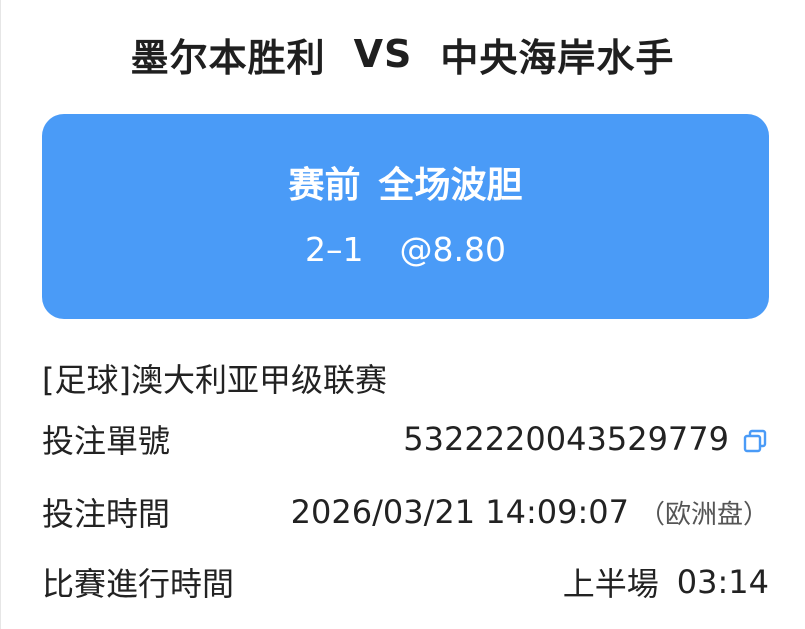 This screenshot has width=805, height=629. Describe the element at coordinates (722, 582) in the screenshot. I see `match-clock: 03:14` at that location.